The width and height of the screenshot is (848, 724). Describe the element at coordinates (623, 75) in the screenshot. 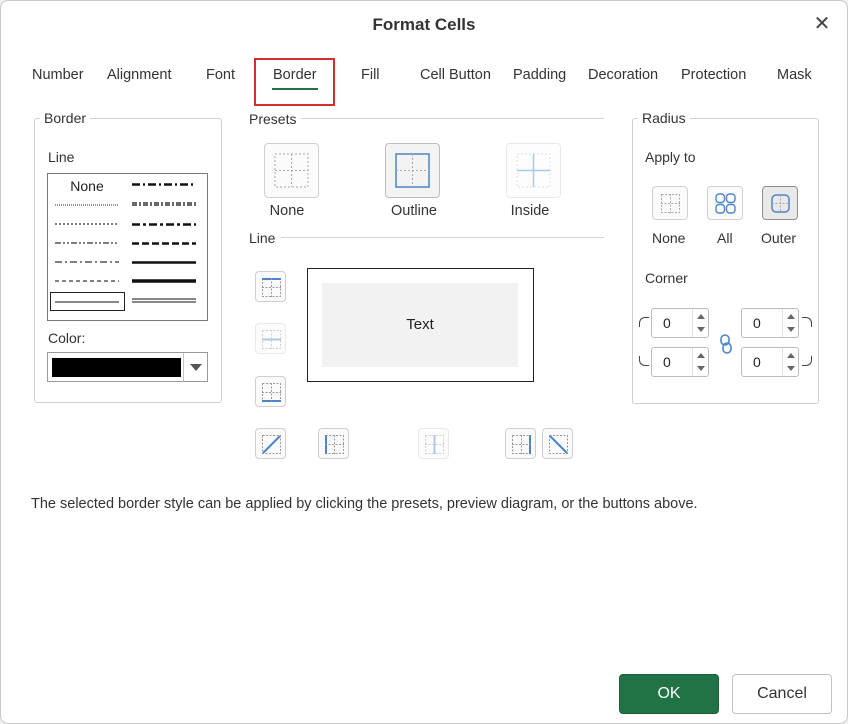

I see `tab-decoration: Decoration` at that location.